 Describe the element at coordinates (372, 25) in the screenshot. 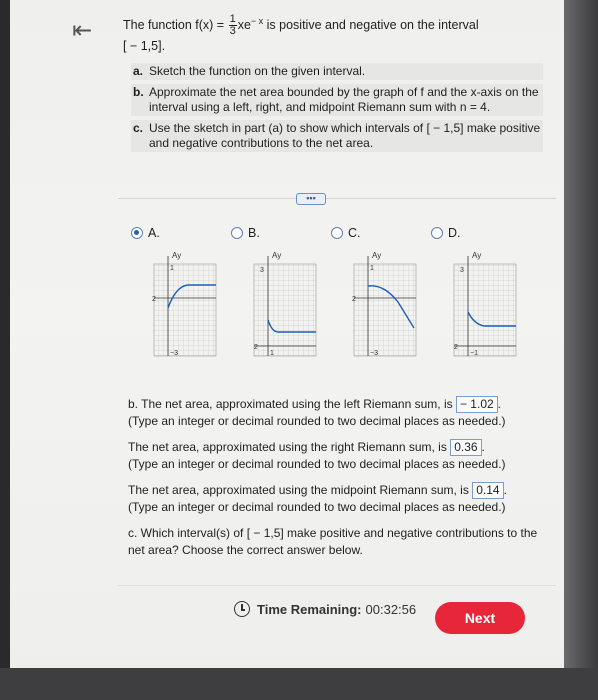

I see `question-lead-tail: is positive and negative on the interval` at that location.